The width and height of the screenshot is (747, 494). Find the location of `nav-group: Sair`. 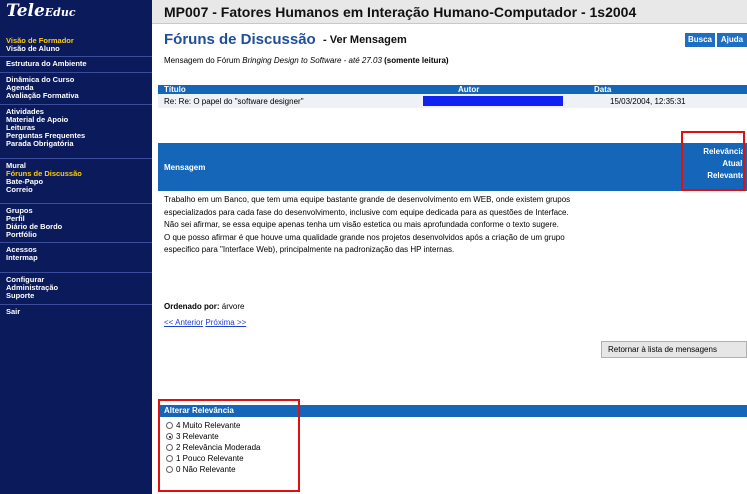

nav-group: Sair is located at coordinates (78, 312).